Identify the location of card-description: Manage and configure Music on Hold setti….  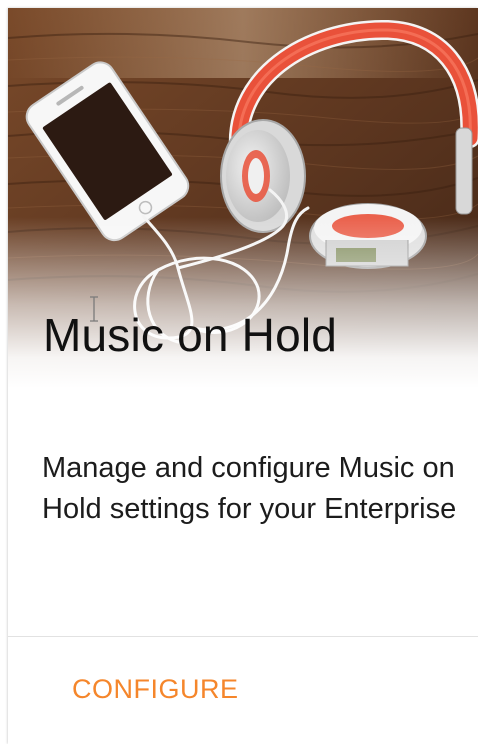
(249, 488).